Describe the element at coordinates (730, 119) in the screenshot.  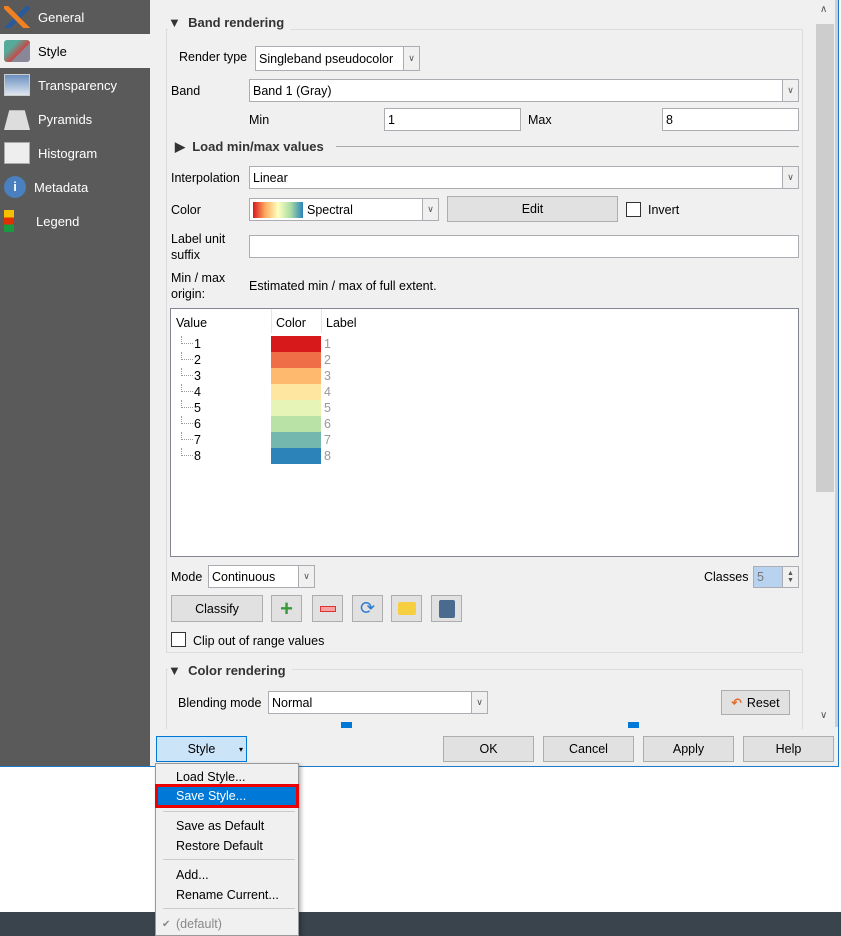
I see `max-input: 8` at that location.